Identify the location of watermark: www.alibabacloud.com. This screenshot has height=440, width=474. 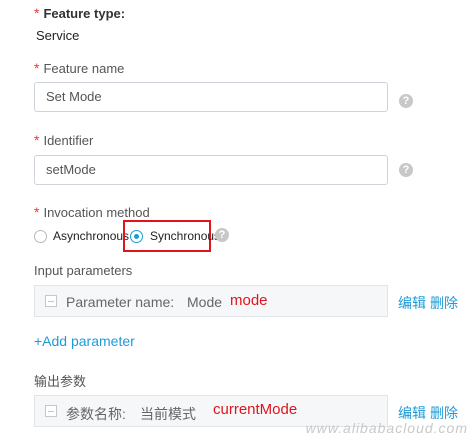
(386, 428).